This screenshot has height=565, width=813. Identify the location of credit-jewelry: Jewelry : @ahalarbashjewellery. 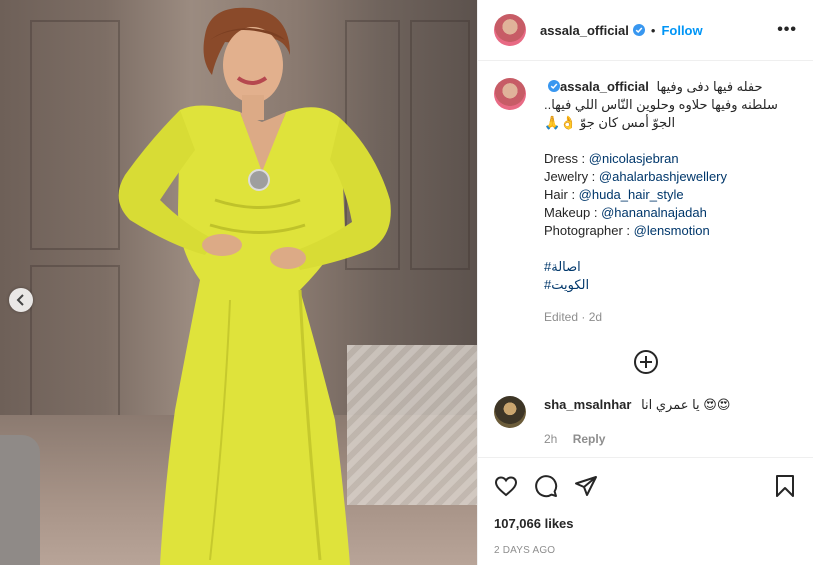
(636, 176).